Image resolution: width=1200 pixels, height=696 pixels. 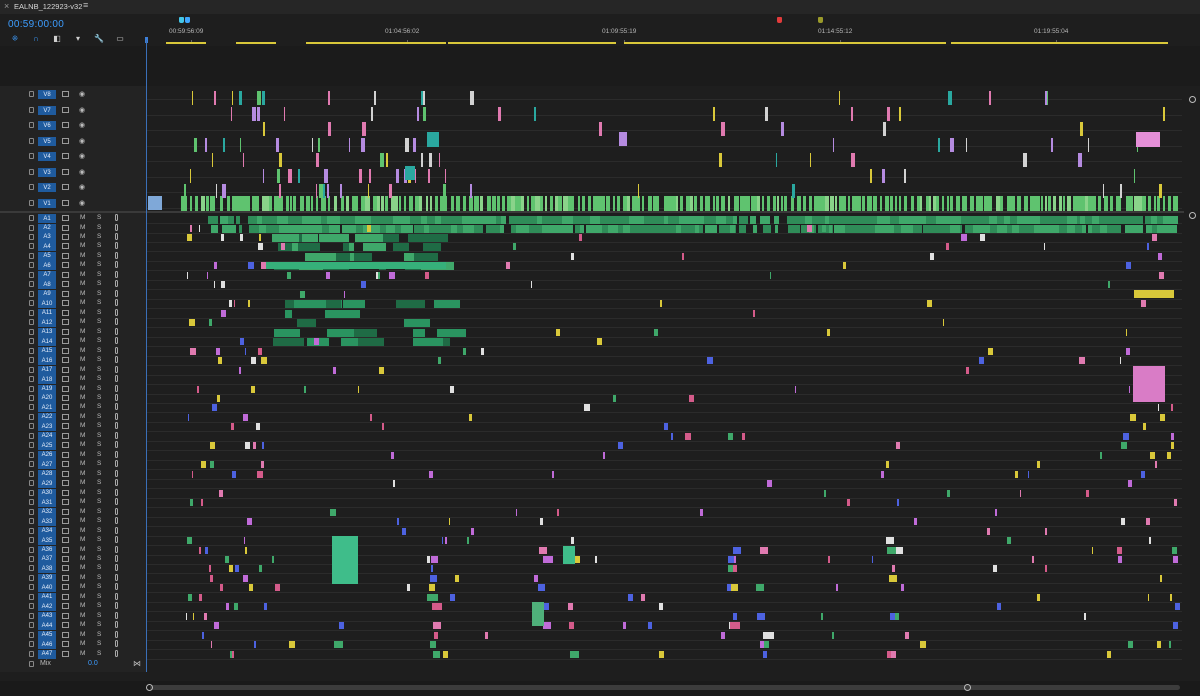 What do you see at coordinates (6, 6) in the screenshot?
I see `close-tab-icon: ×` at bounding box center [6, 6].